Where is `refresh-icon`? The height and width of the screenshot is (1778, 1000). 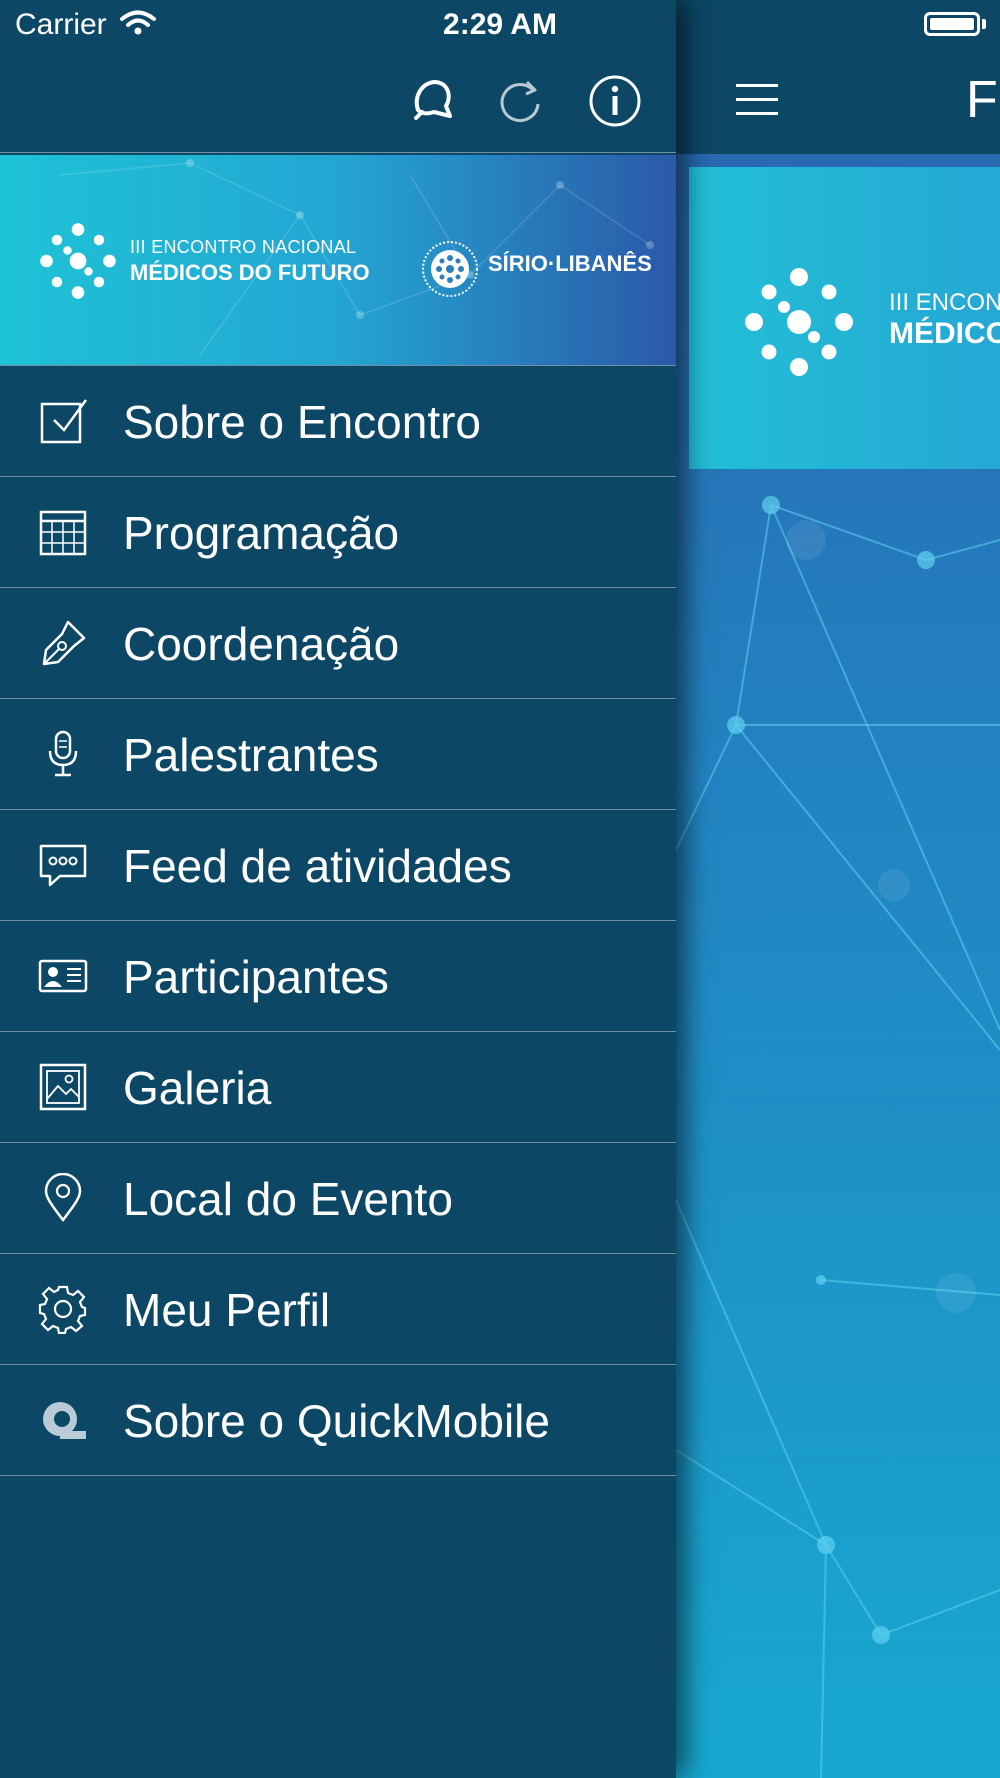 refresh-icon is located at coordinates (520, 101).